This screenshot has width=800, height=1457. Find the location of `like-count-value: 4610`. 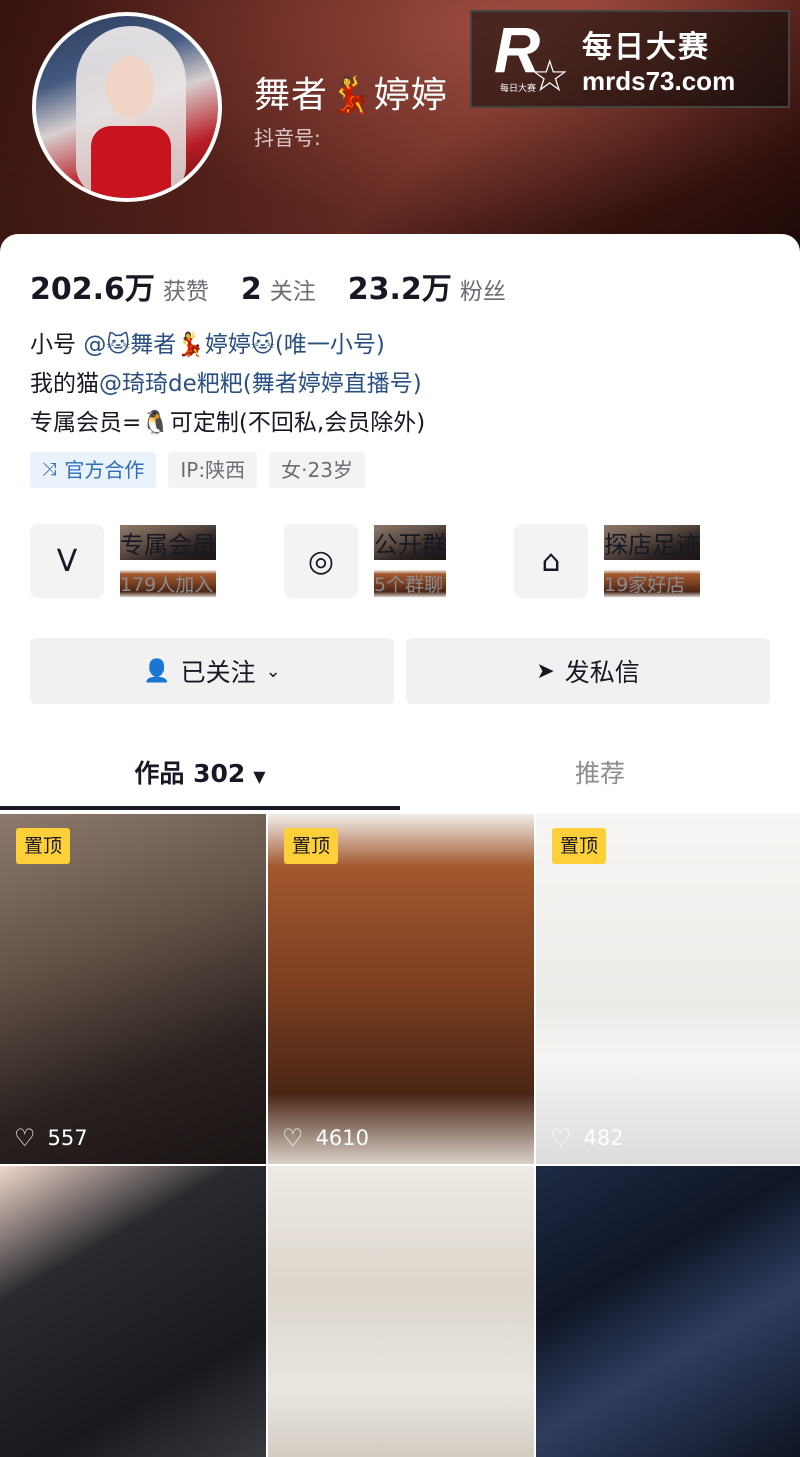

like-count-value: 4610 is located at coordinates (342, 1138).